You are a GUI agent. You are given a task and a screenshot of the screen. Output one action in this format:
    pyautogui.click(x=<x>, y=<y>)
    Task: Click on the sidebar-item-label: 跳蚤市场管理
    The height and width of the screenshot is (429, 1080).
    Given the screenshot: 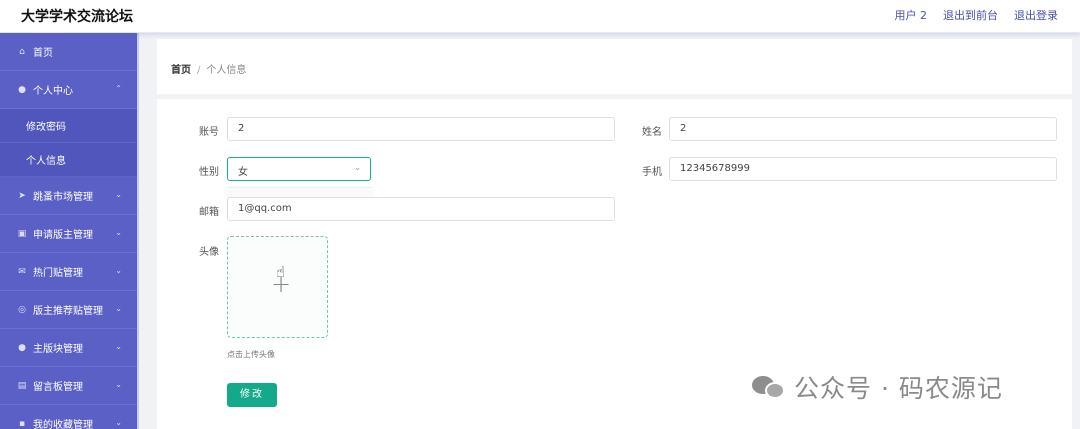 What is the action you would take?
    pyautogui.click(x=63, y=197)
    